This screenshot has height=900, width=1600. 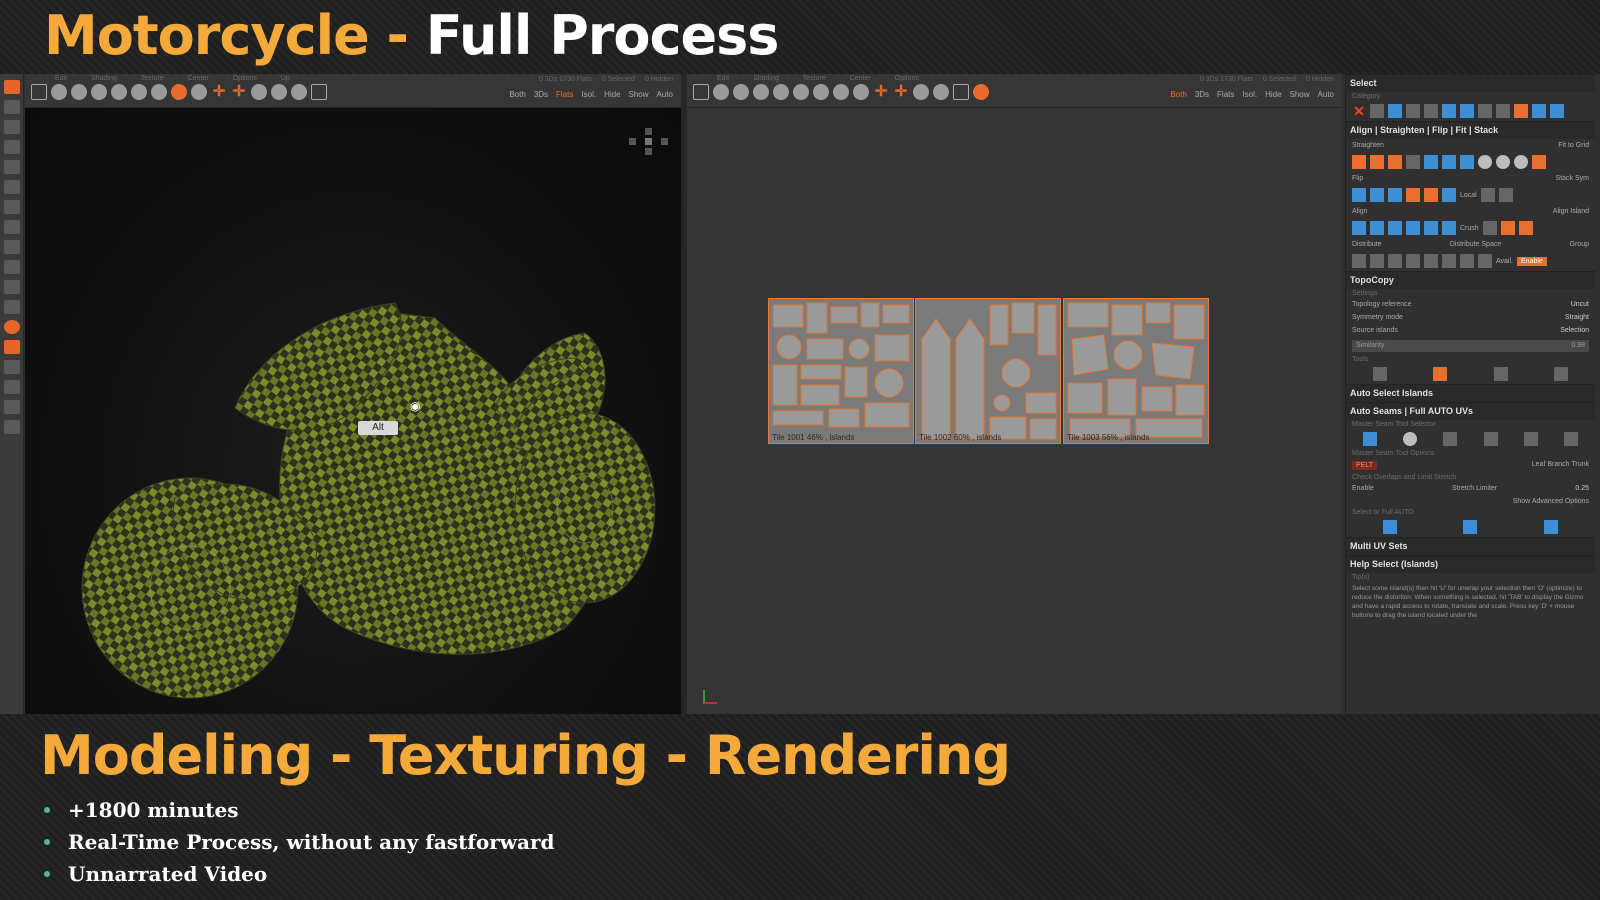 I want to click on align-top-icon, so click(x=1413, y=228).